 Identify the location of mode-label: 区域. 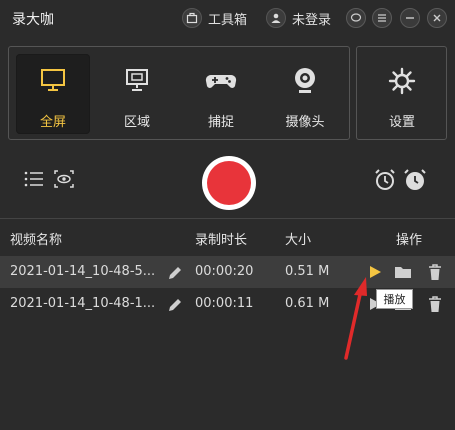
(136, 122).